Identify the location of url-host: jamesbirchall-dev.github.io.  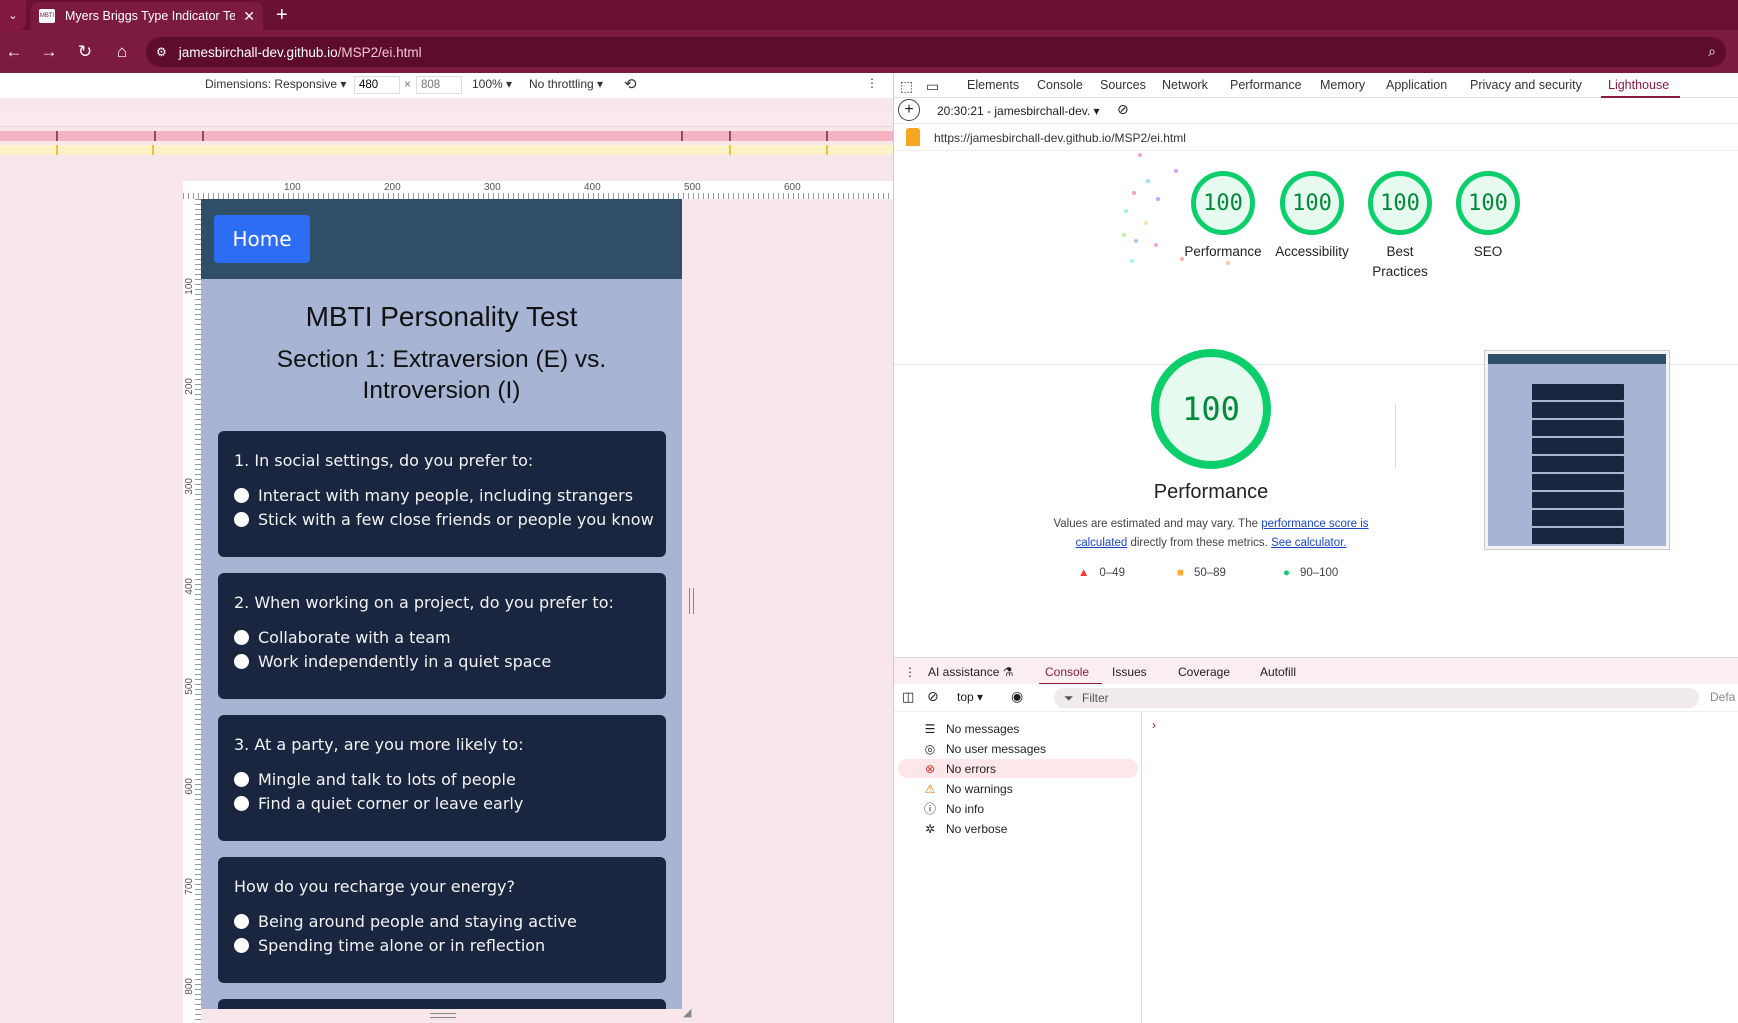
(258, 52).